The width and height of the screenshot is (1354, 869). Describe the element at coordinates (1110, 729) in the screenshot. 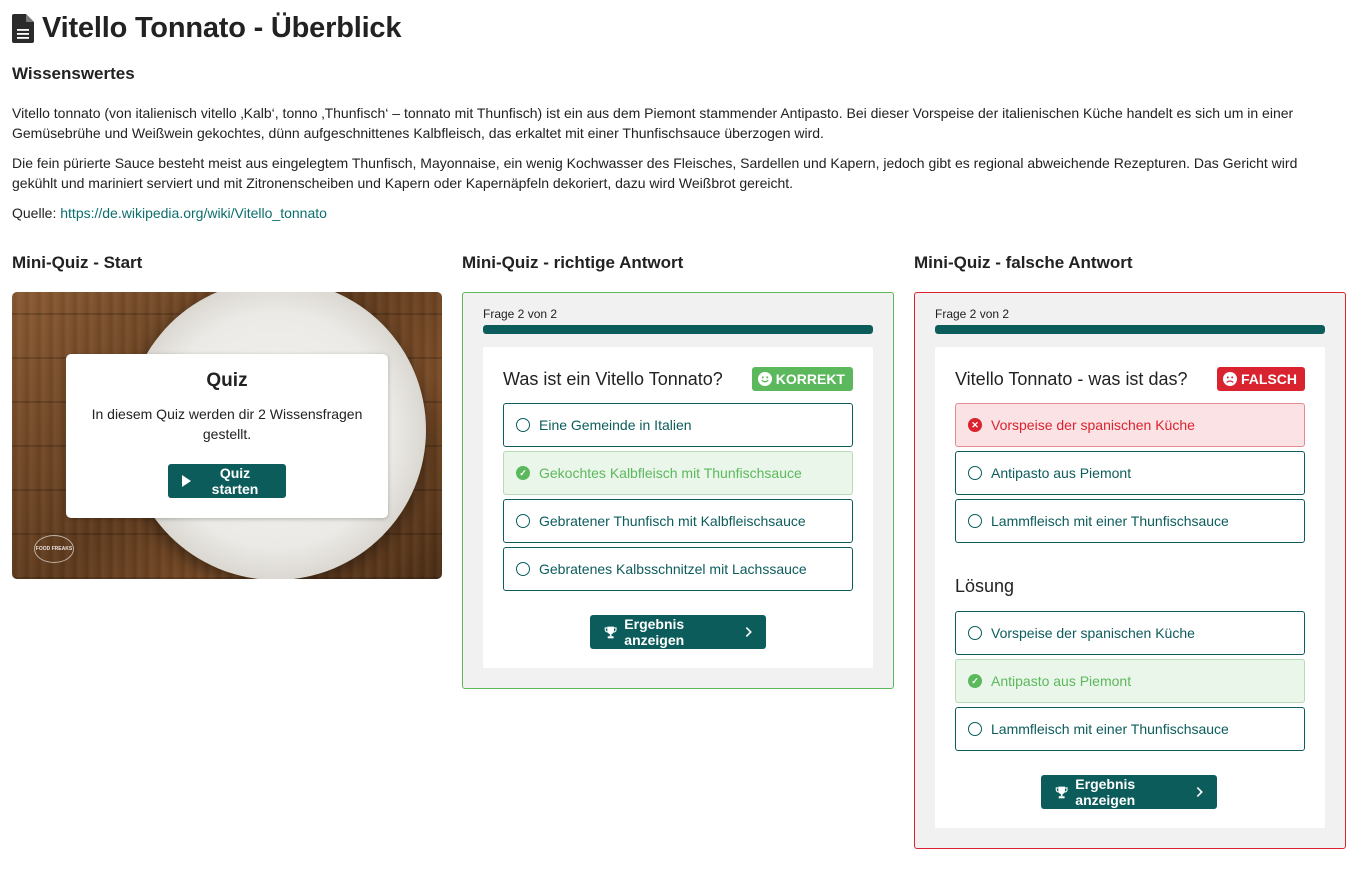

I see `solution-label: Lammfleisch mit einer Thunfischsauce` at that location.